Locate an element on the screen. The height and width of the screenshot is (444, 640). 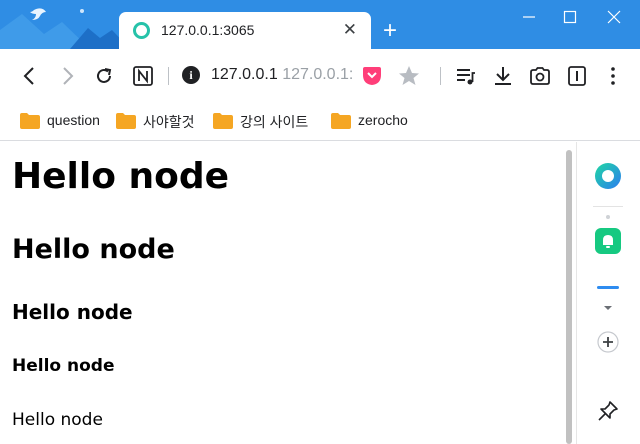
bookmark-folder-question: question is located at coordinates (65, 121).